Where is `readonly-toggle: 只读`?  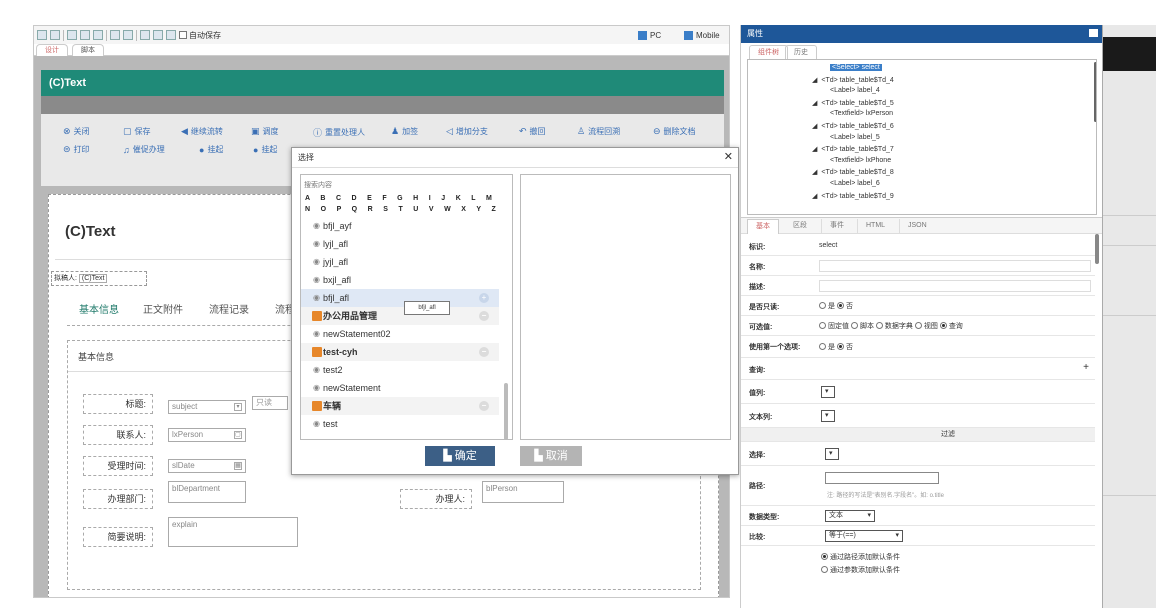
readonly-toggle: 只读 is located at coordinates (270, 403).